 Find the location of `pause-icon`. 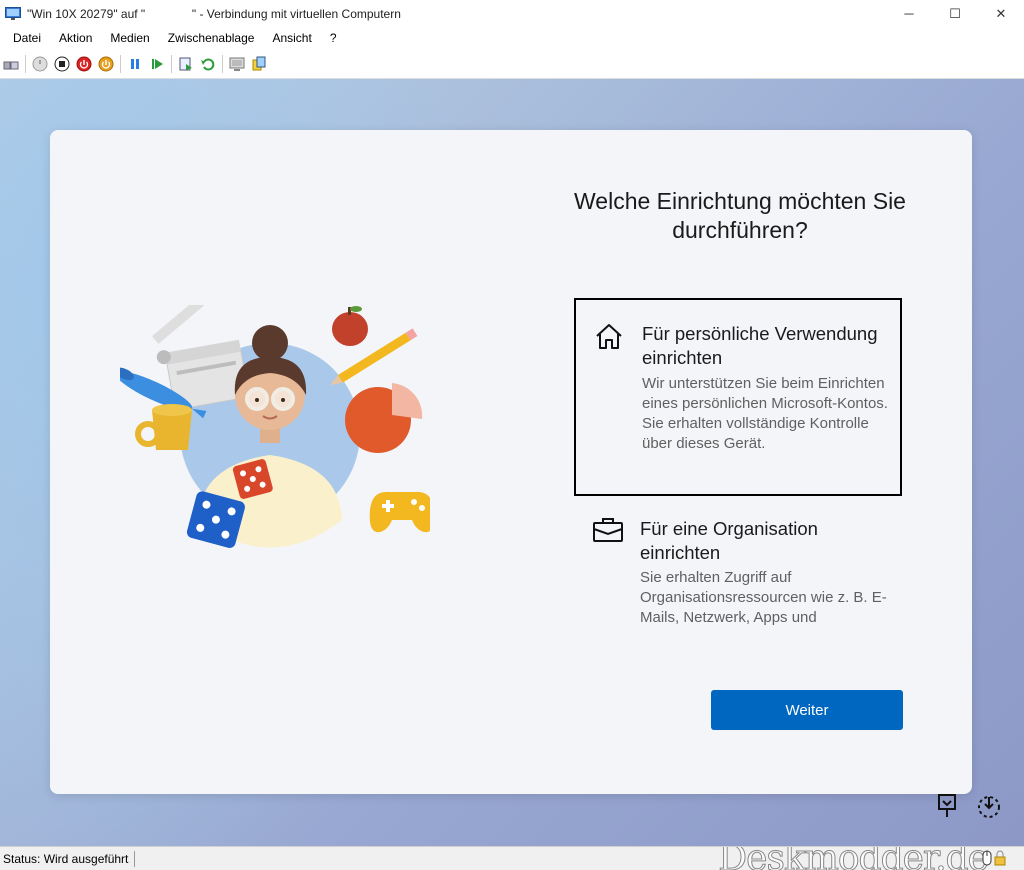

pause-icon is located at coordinates (135, 64).